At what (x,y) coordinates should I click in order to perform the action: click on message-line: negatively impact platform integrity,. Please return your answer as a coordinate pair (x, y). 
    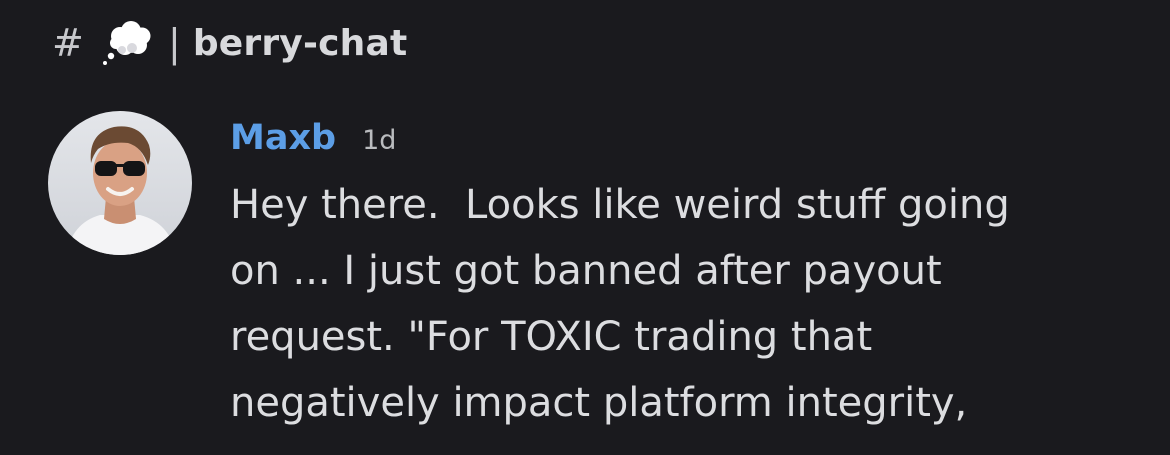
    Looking at the image, I should click on (599, 403).